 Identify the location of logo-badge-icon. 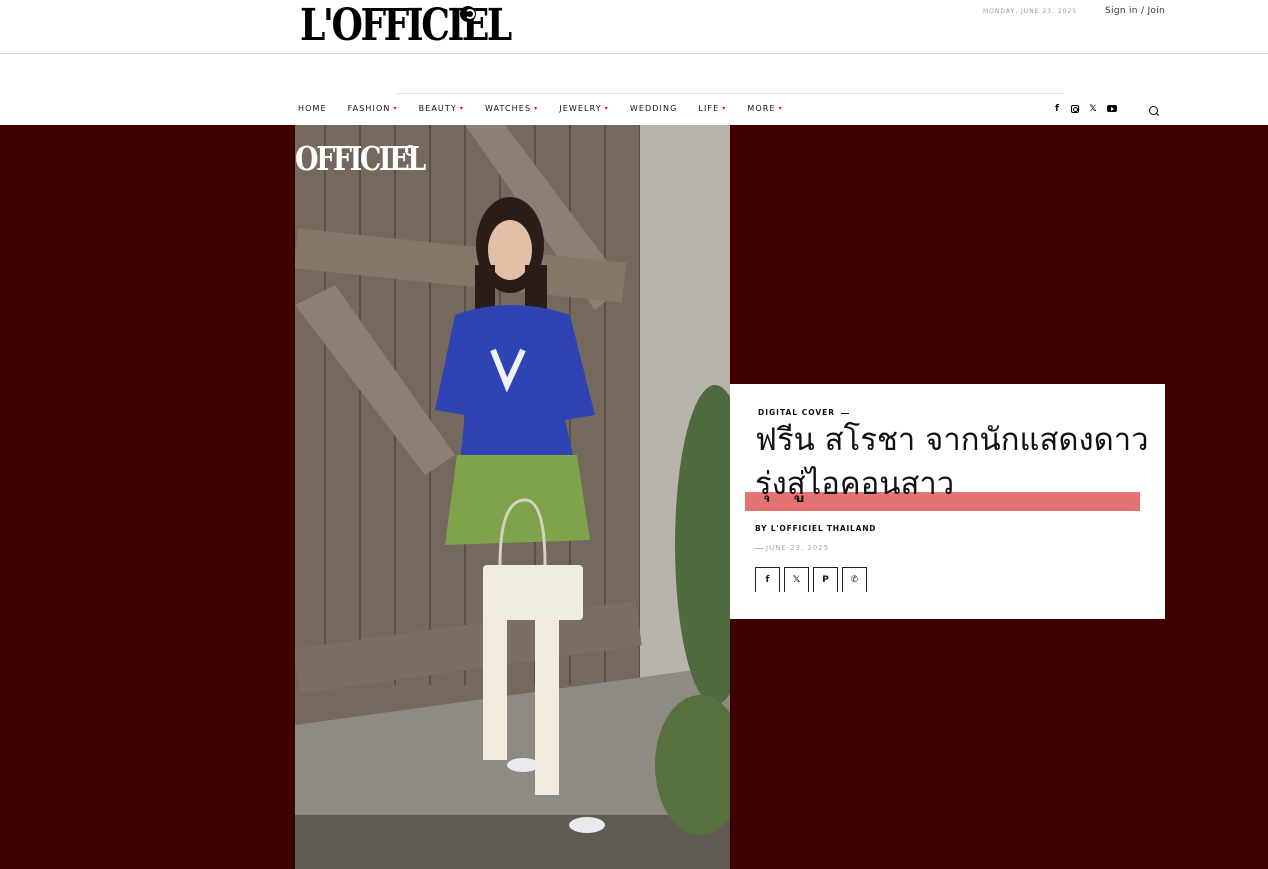
(468, 14).